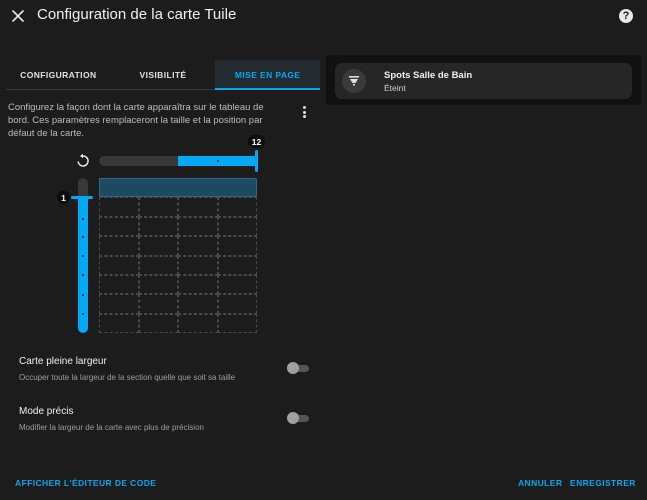 This screenshot has width=647, height=500. What do you see at coordinates (82, 197) in the screenshot?
I see `rows-slider-handle` at bounding box center [82, 197].